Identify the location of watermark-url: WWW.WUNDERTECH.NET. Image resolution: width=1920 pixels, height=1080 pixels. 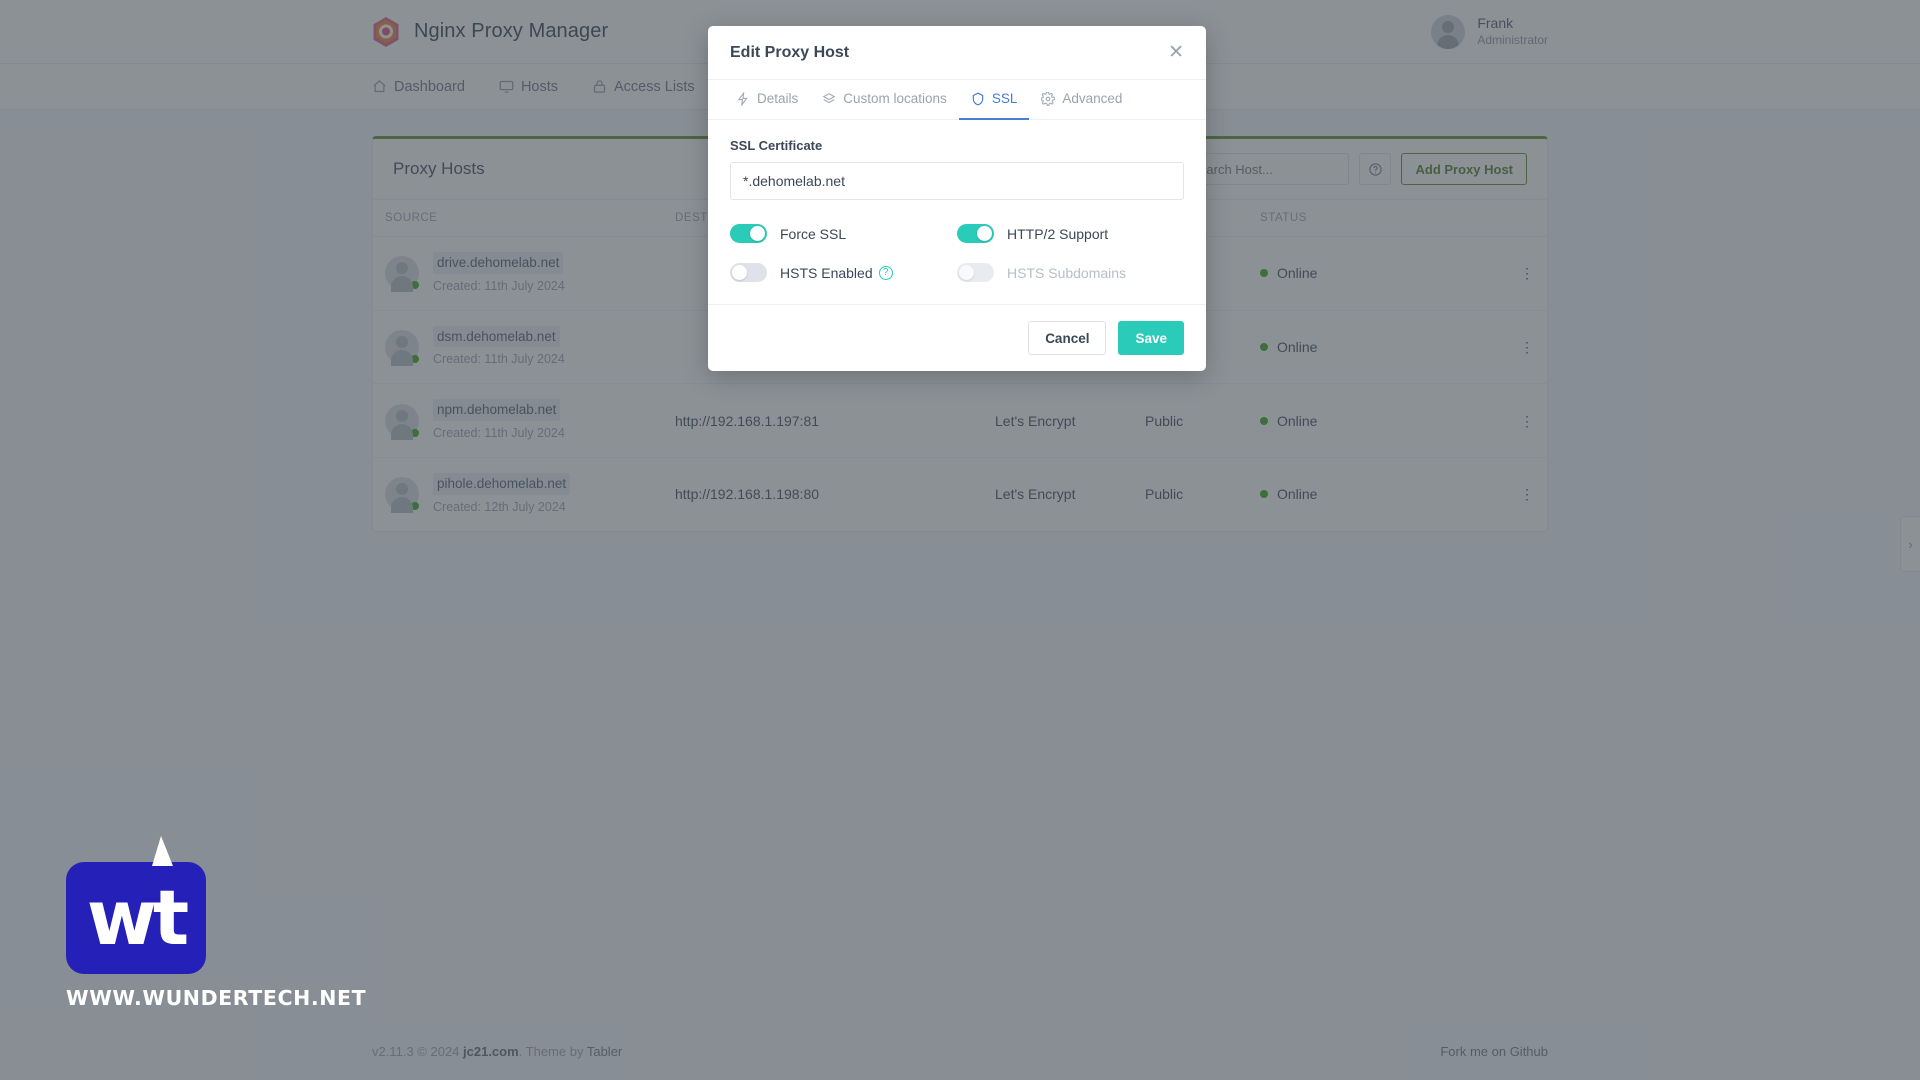
(216, 998).